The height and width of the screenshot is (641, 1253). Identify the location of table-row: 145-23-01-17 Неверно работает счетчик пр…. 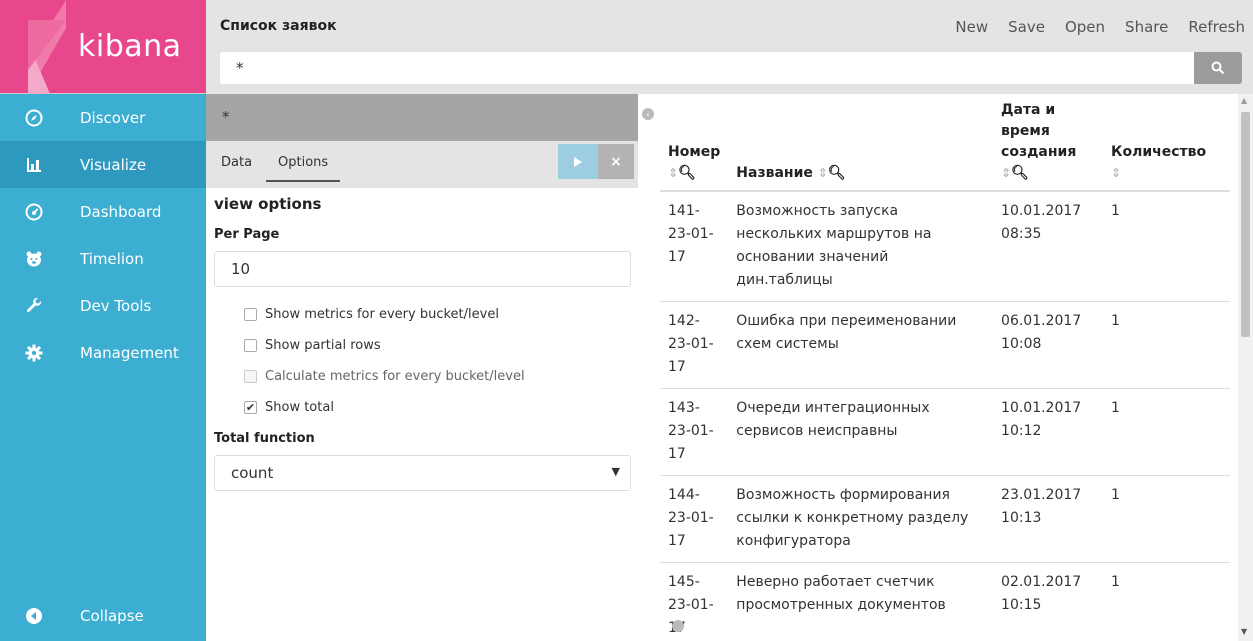
(945, 601).